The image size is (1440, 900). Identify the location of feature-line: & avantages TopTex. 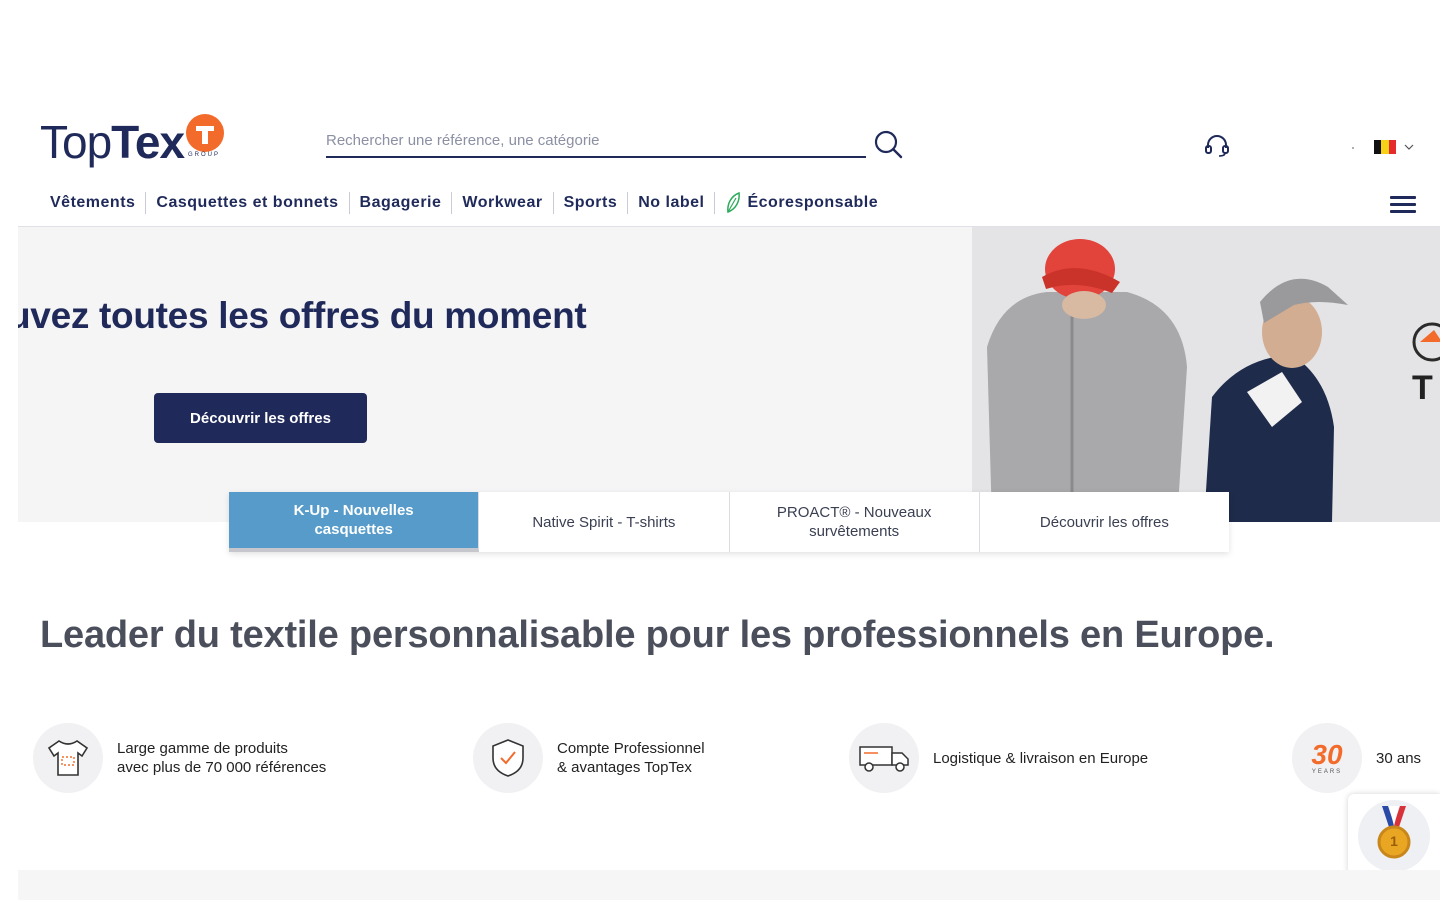
(624, 767).